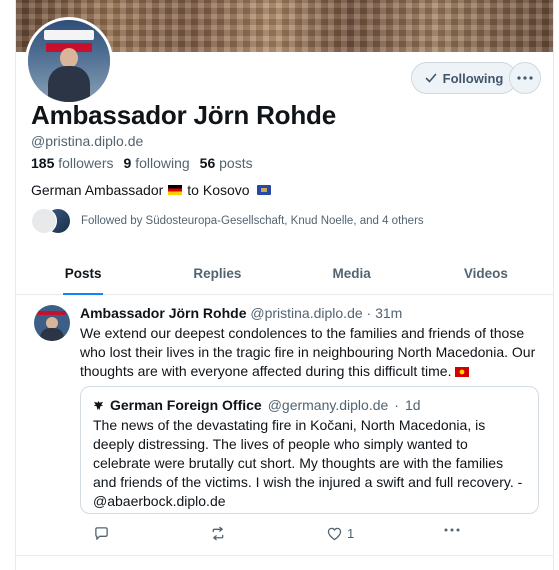 This screenshot has height=570, width=559. I want to click on reply-button, so click(101, 533).